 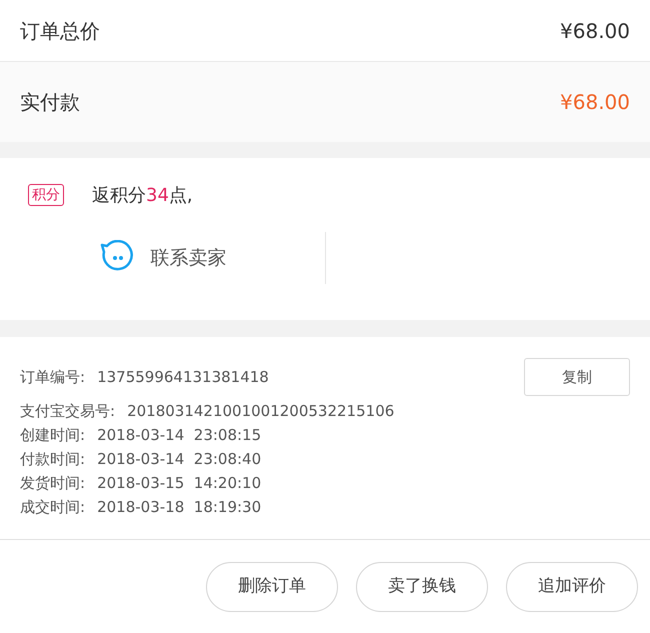 I want to click on points-text: 返积分34点,, so click(x=142, y=196).